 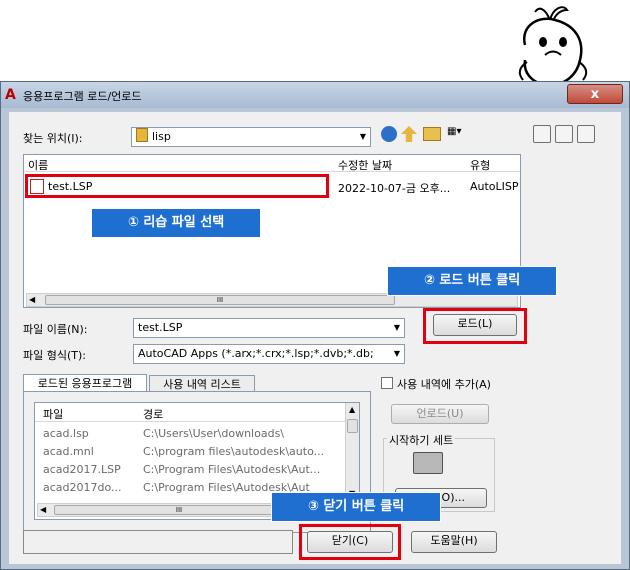 What do you see at coordinates (586, 134) in the screenshot?
I see `tools-icon` at bounding box center [586, 134].